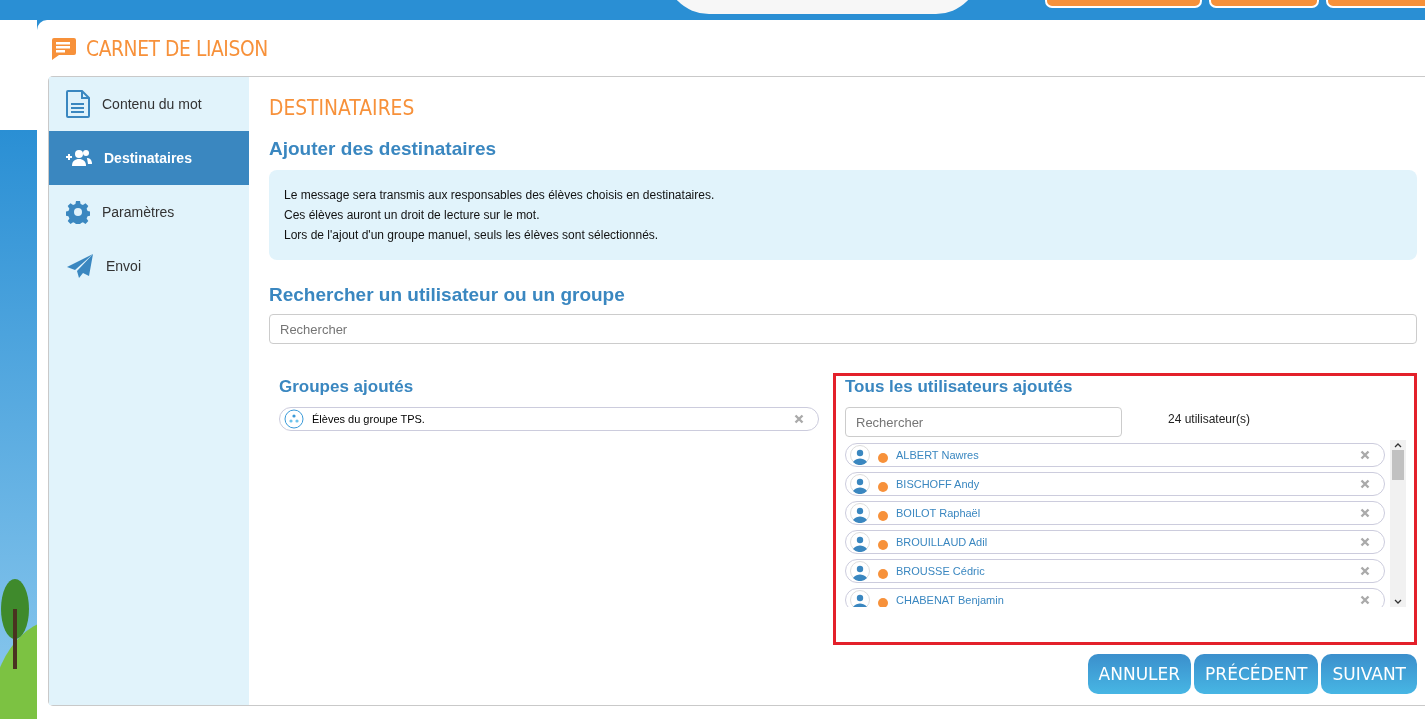 The width and height of the screenshot is (1425, 719). What do you see at coordinates (1398, 523) in the screenshot?
I see `scrollbar` at bounding box center [1398, 523].